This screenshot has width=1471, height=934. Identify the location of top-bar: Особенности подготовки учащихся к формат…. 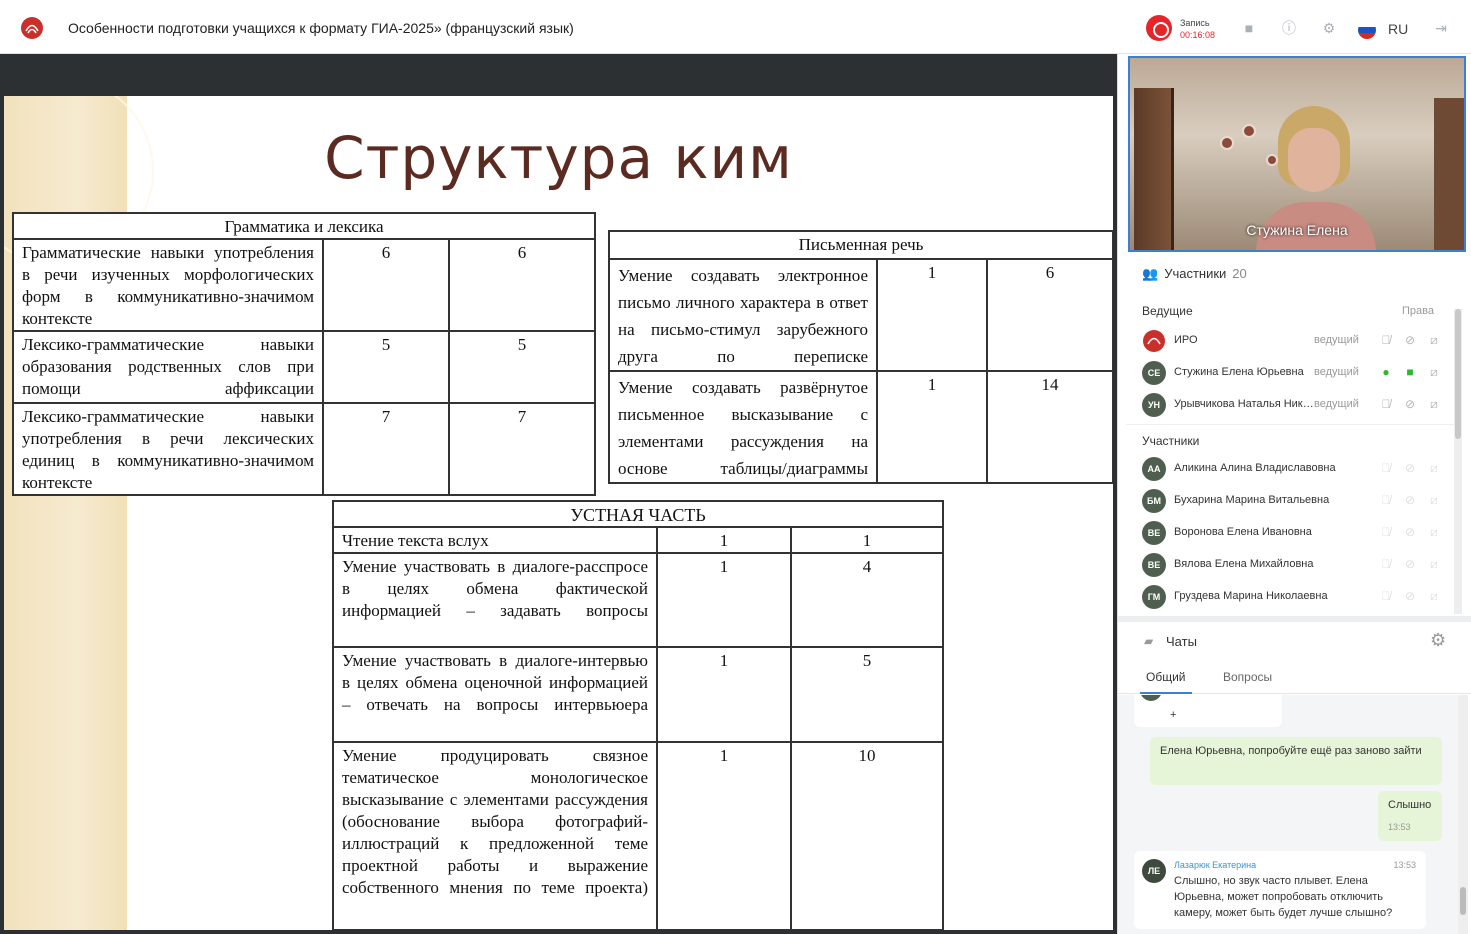
(735, 27).